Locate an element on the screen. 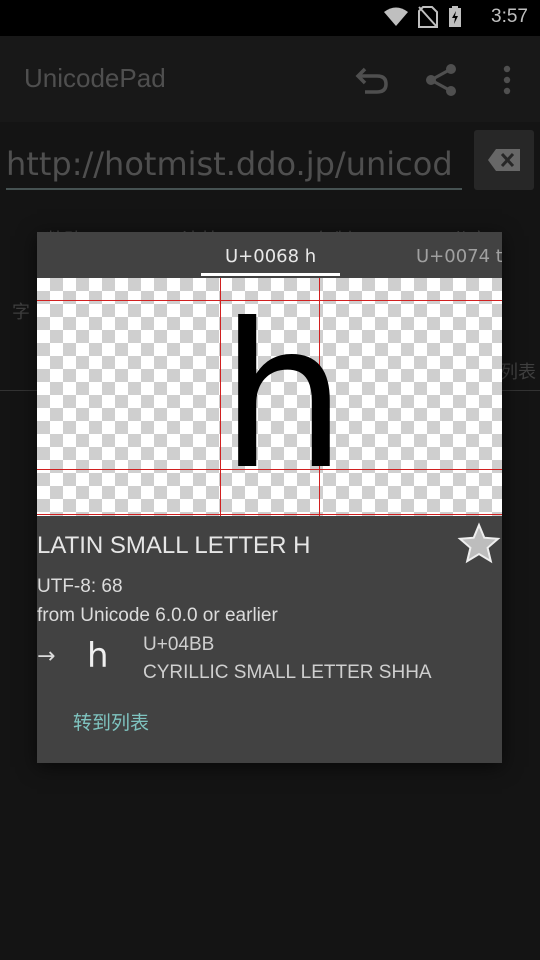 The image size is (540, 960). tab-indicator is located at coordinates (270, 274).